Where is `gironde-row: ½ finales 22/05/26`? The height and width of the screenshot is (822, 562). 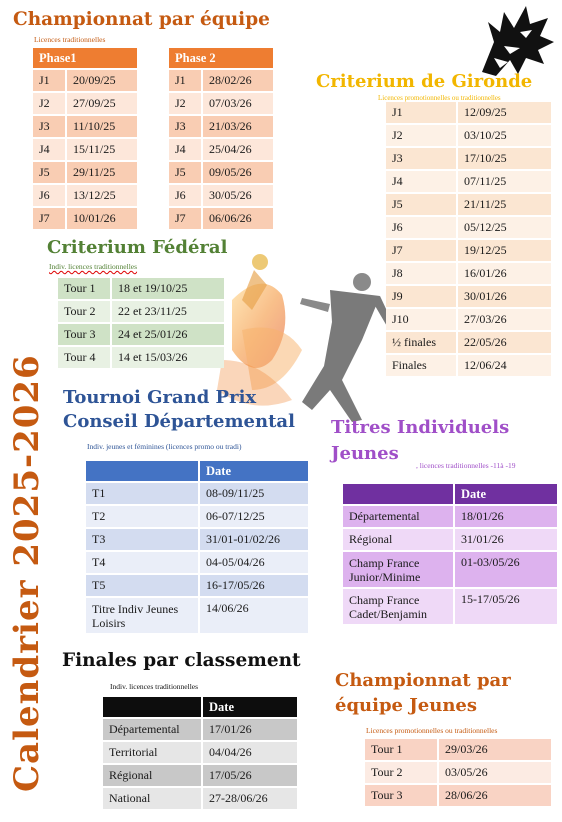
gironde-row: ½ finales 22/05/26 is located at coordinates (468, 342).